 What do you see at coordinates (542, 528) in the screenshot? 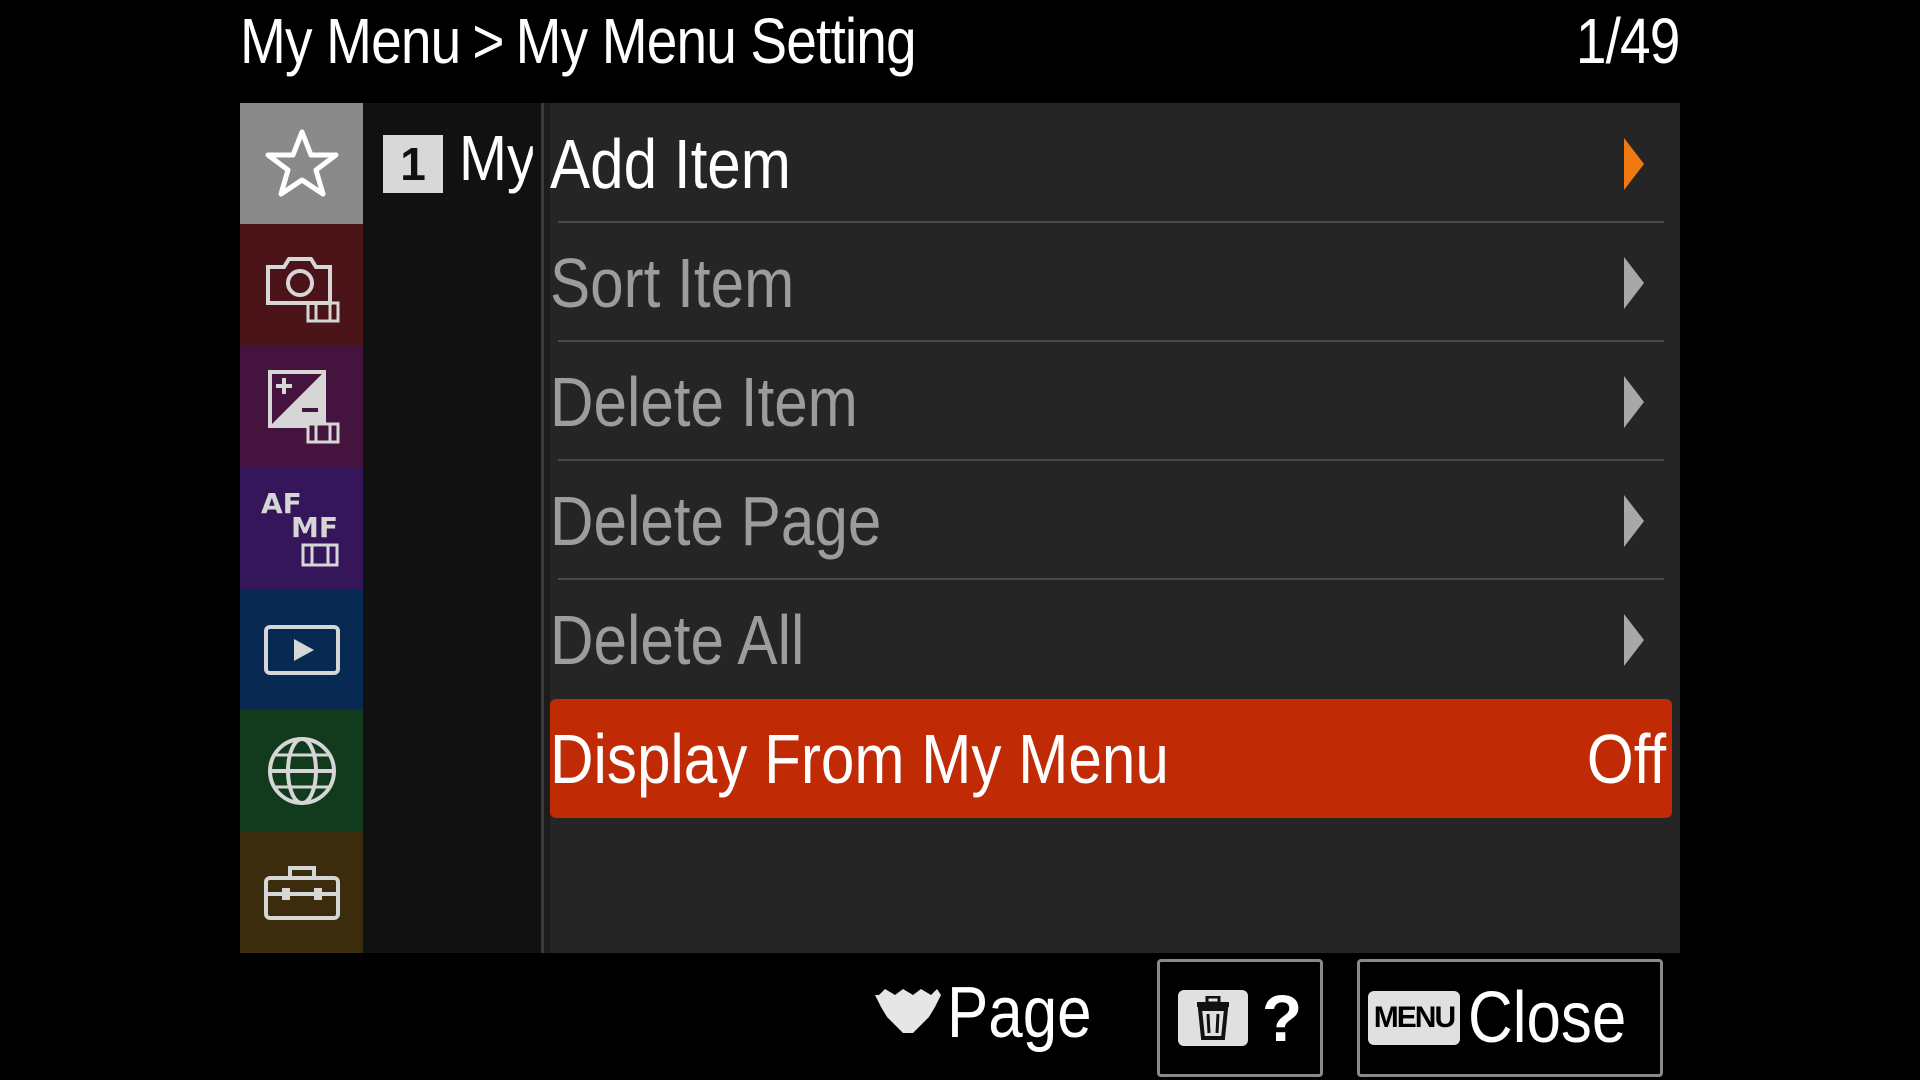
I see `column-divider` at bounding box center [542, 528].